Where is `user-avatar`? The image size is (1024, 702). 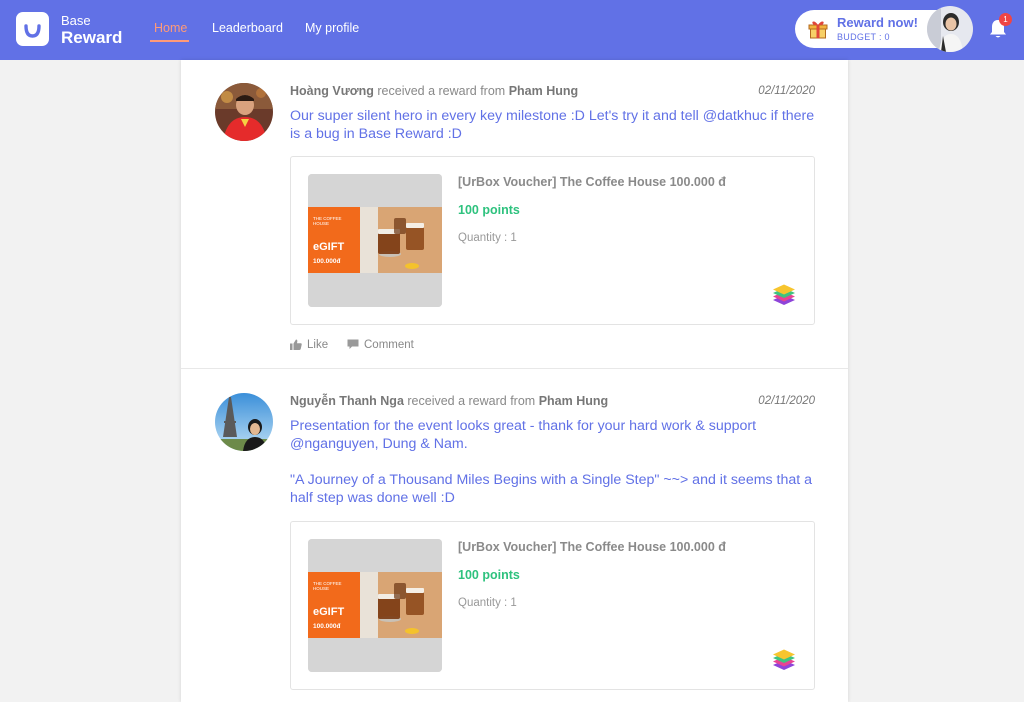 user-avatar is located at coordinates (950, 29).